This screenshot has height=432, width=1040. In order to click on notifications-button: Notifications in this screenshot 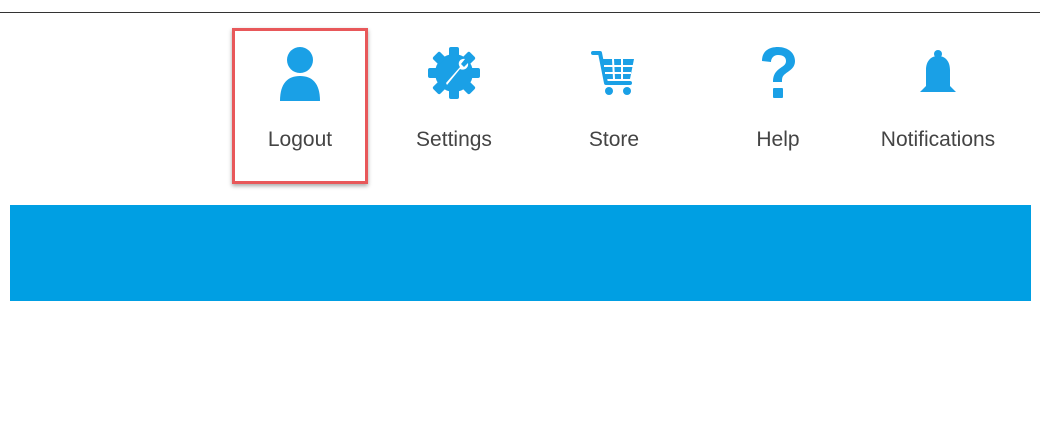, I will do `click(938, 108)`.